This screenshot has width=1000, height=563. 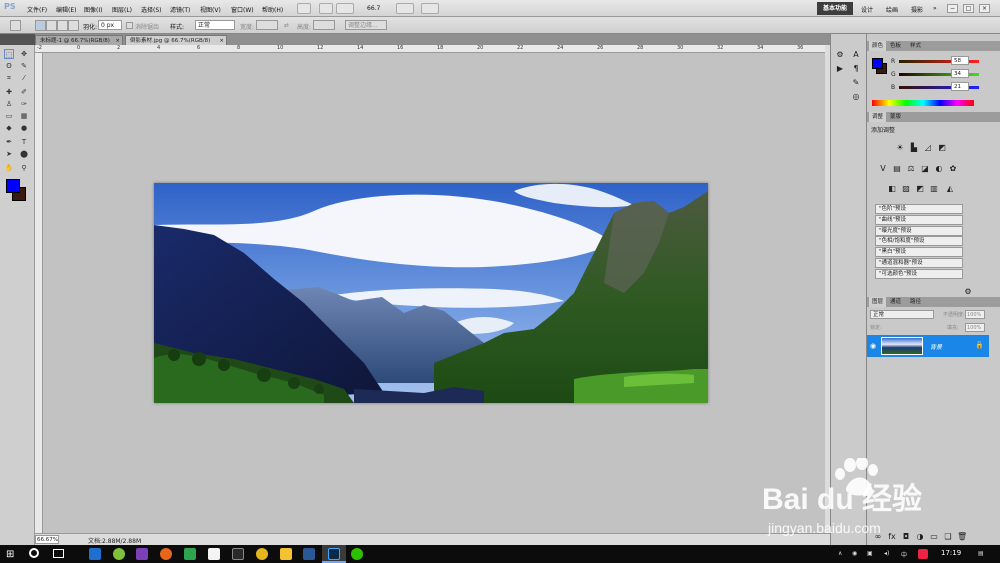 What do you see at coordinates (950, 189) in the screenshot?
I see `selective-color-icon: ◭` at bounding box center [950, 189].